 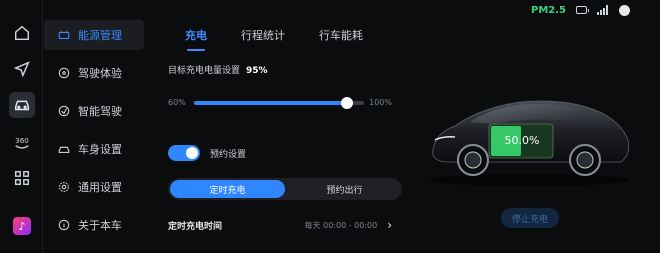 I want to click on status-bar: PM2.5, so click(x=580, y=10).